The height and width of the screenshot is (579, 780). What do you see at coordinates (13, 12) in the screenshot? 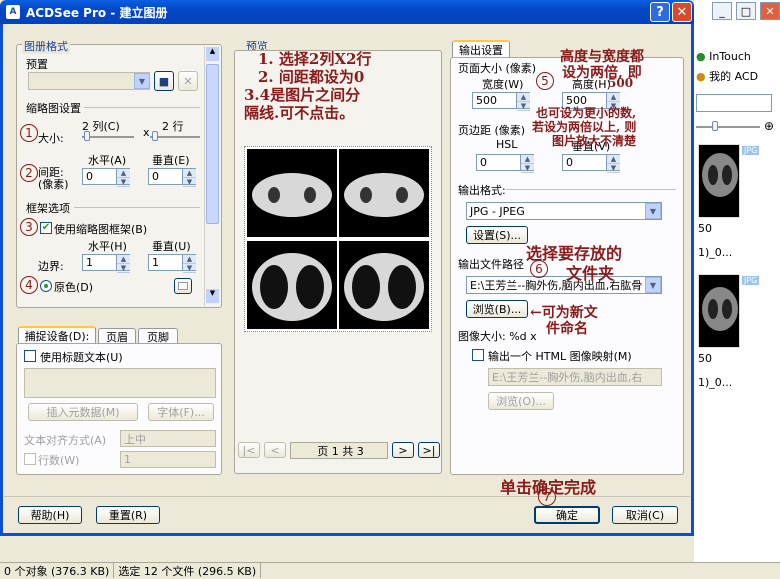
I see `app-icon: A` at bounding box center [13, 12].